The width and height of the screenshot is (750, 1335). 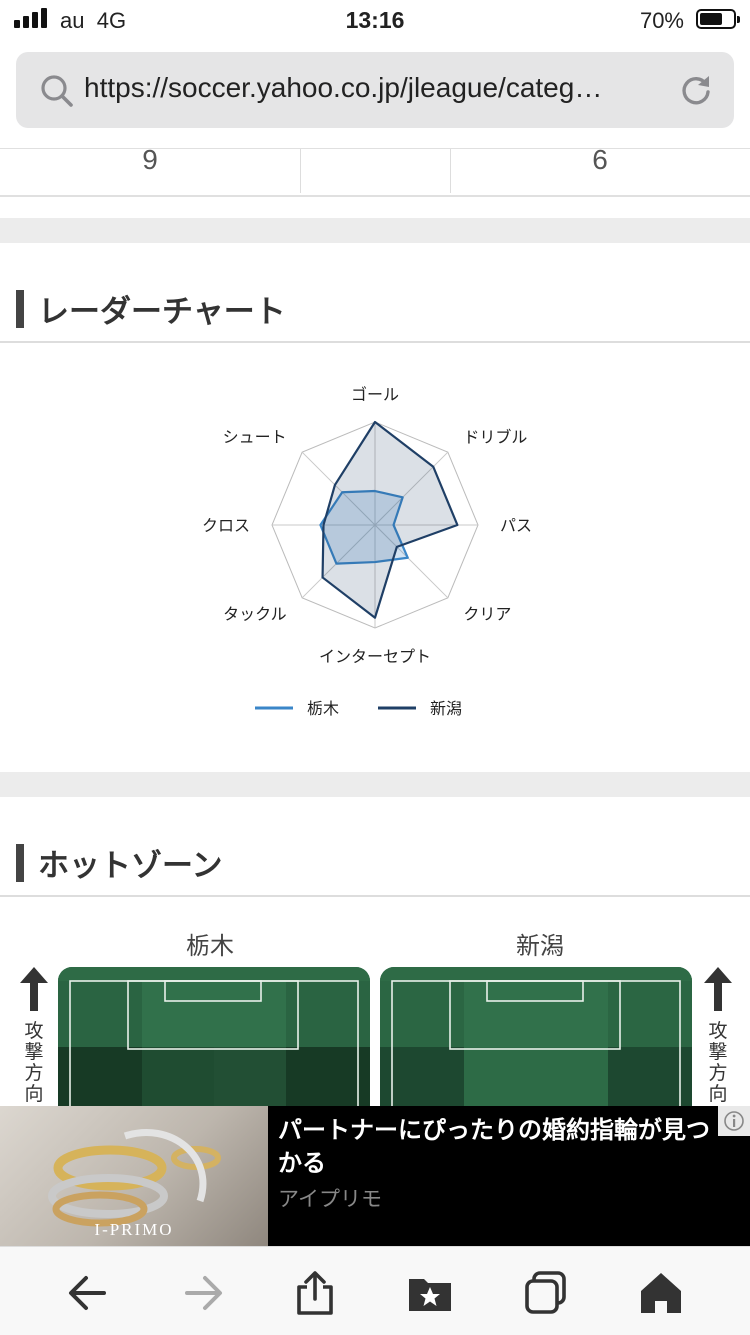 What do you see at coordinates (57, 91) in the screenshot?
I see `search-icon` at bounding box center [57, 91].